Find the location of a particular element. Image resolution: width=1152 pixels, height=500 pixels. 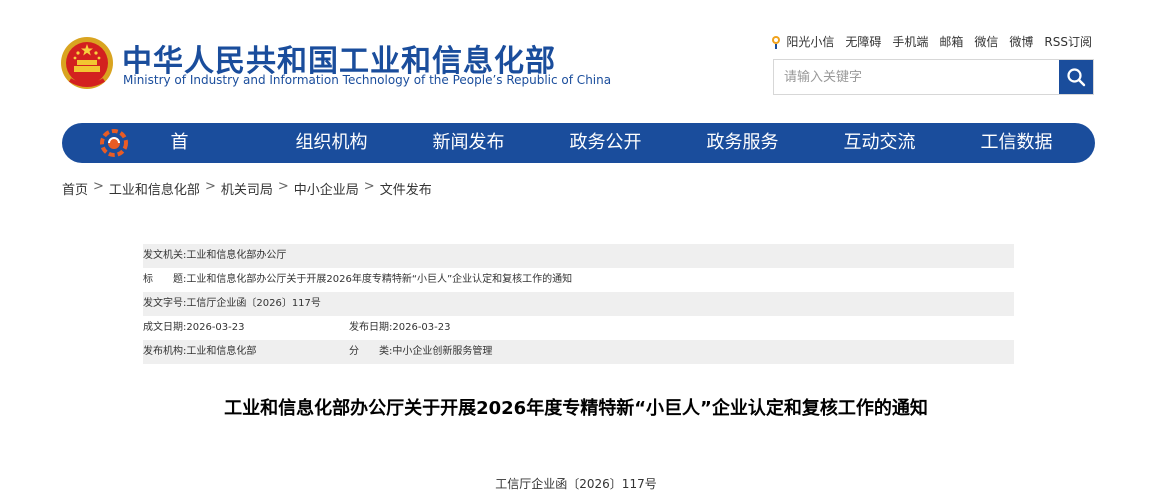

toplink-rss: RSS订阅 is located at coordinates (1068, 41).